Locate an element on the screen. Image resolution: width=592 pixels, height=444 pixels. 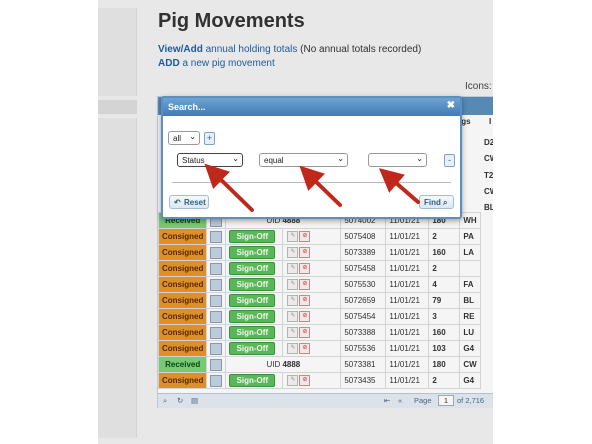
arrow-to-operator-select is located at coordinates (320, 186).